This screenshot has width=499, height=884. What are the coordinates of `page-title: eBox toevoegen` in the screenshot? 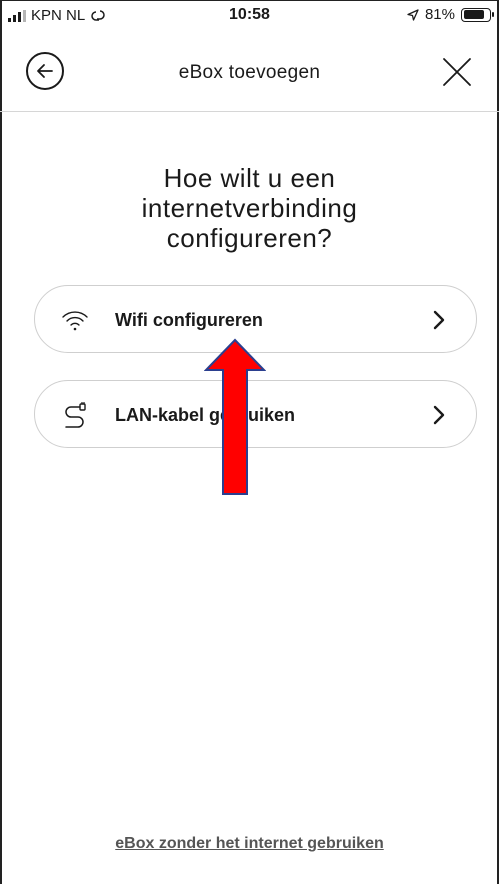 It's located at (249, 72).